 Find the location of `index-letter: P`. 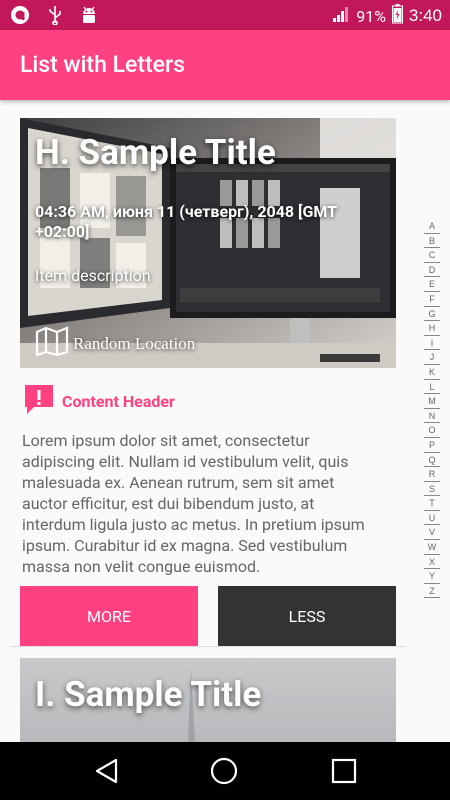

index-letter: P is located at coordinates (432, 445).